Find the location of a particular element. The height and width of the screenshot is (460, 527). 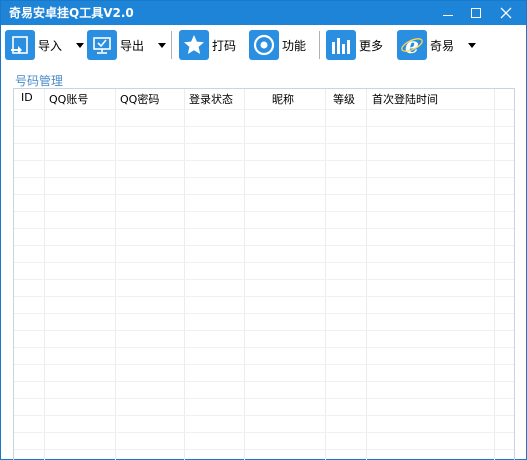

function-label: 功能 is located at coordinates (294, 45).